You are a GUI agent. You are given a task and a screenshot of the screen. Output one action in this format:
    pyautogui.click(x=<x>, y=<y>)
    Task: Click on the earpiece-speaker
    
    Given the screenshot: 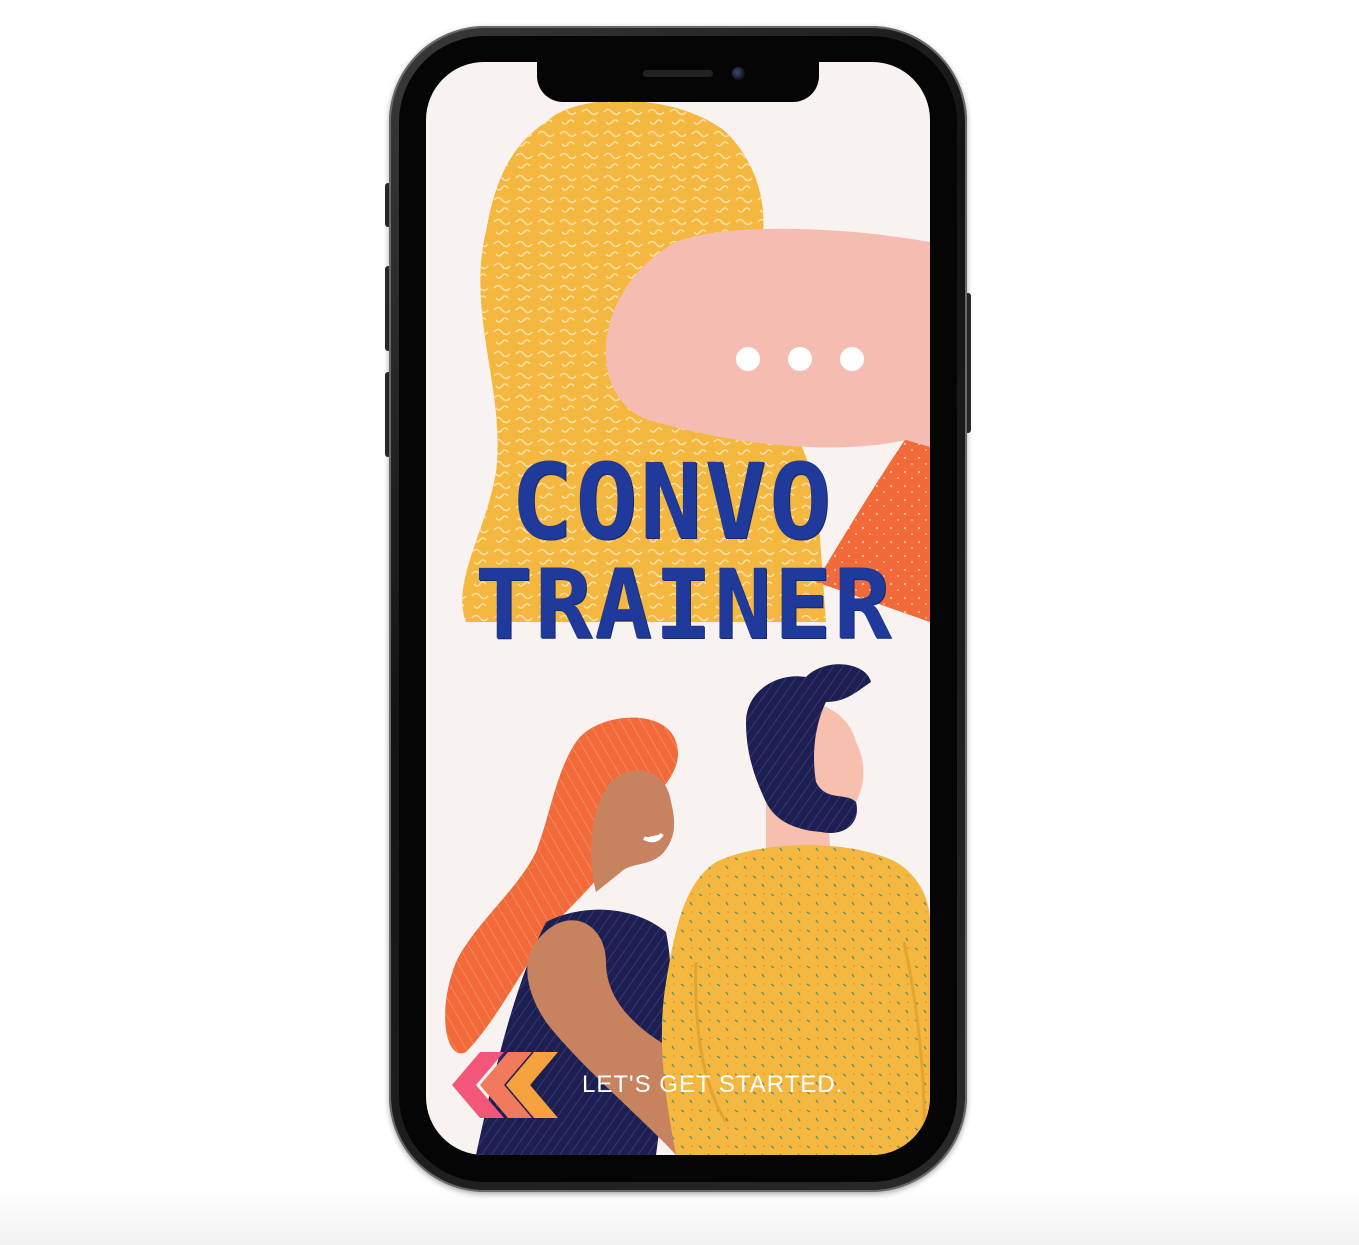 What is the action you would take?
    pyautogui.click(x=678, y=73)
    